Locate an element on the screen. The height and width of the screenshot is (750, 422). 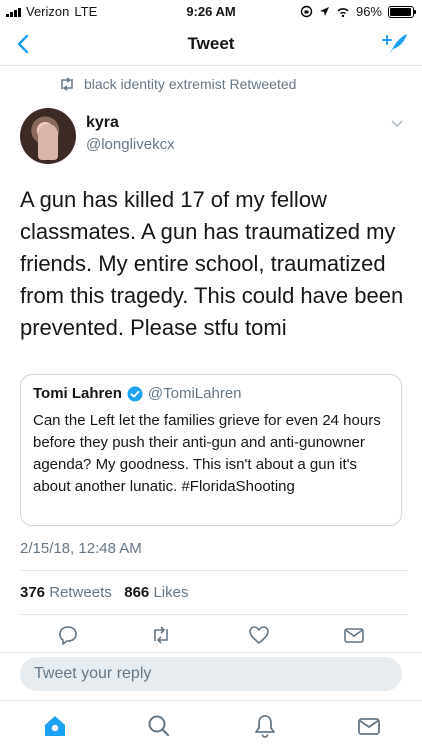
tab-messages is located at coordinates (369, 726).